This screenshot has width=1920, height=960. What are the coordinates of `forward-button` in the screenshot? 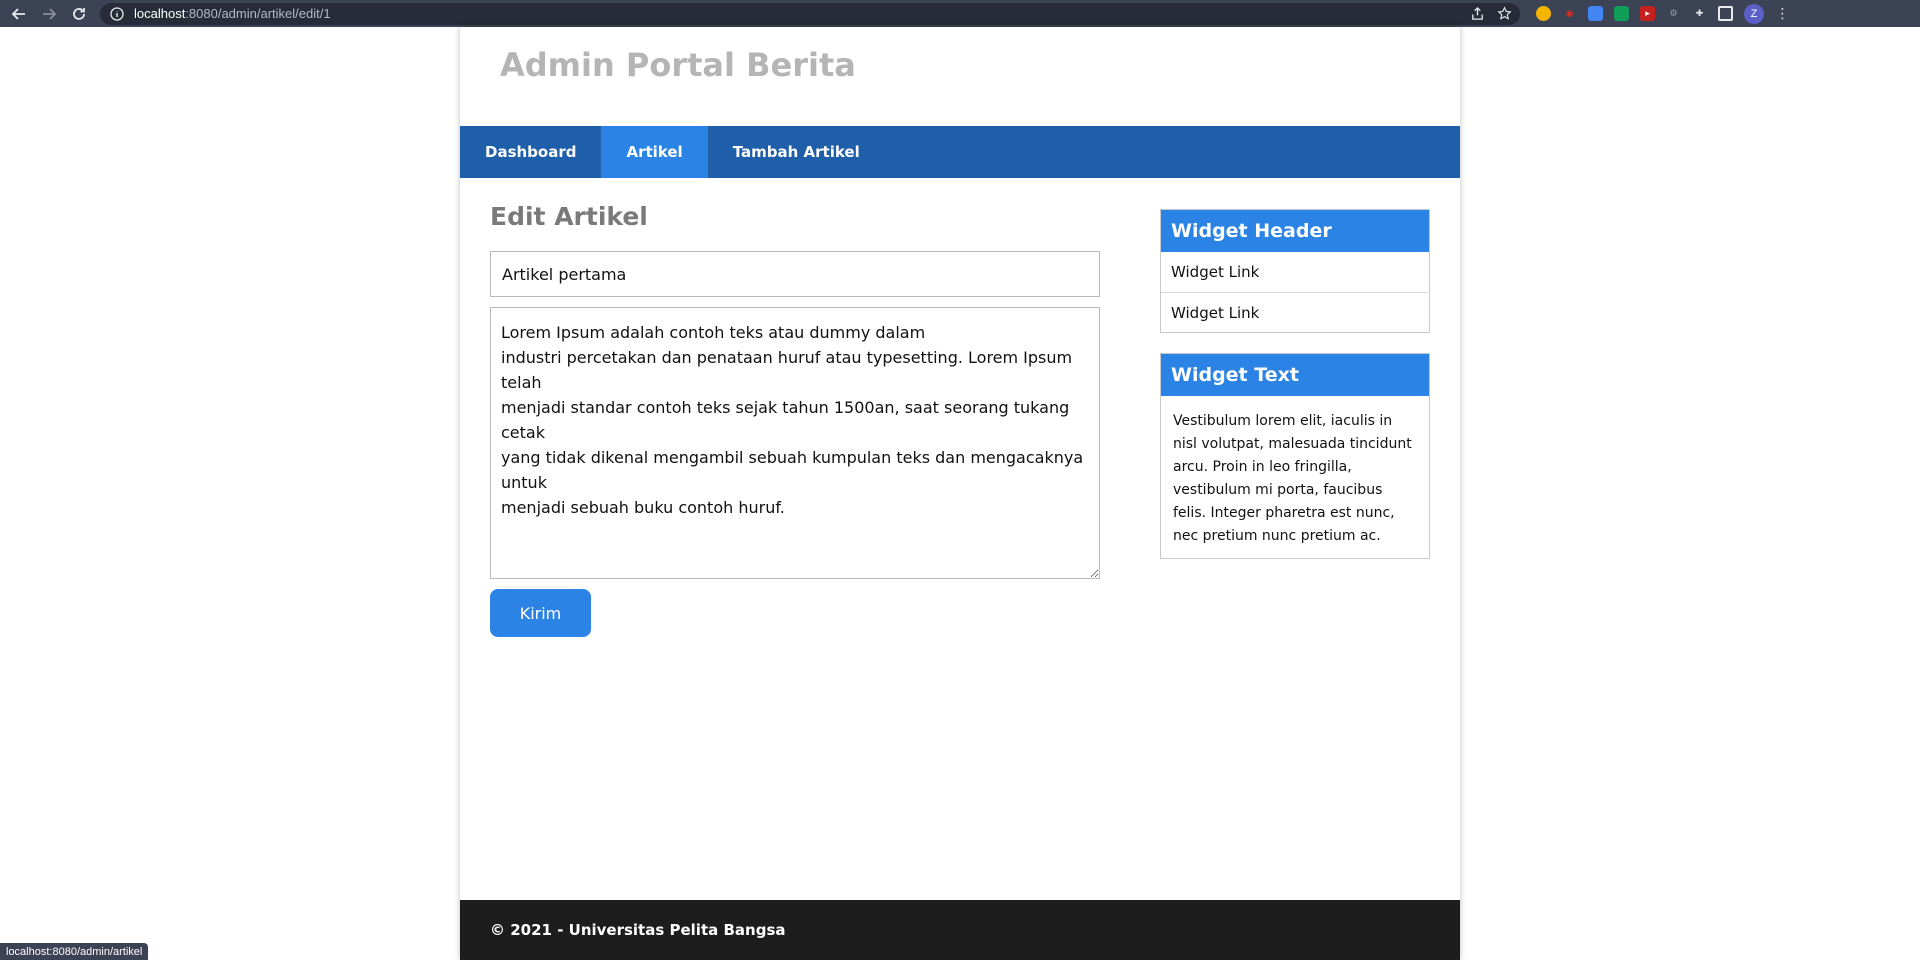 It's located at (49, 14).